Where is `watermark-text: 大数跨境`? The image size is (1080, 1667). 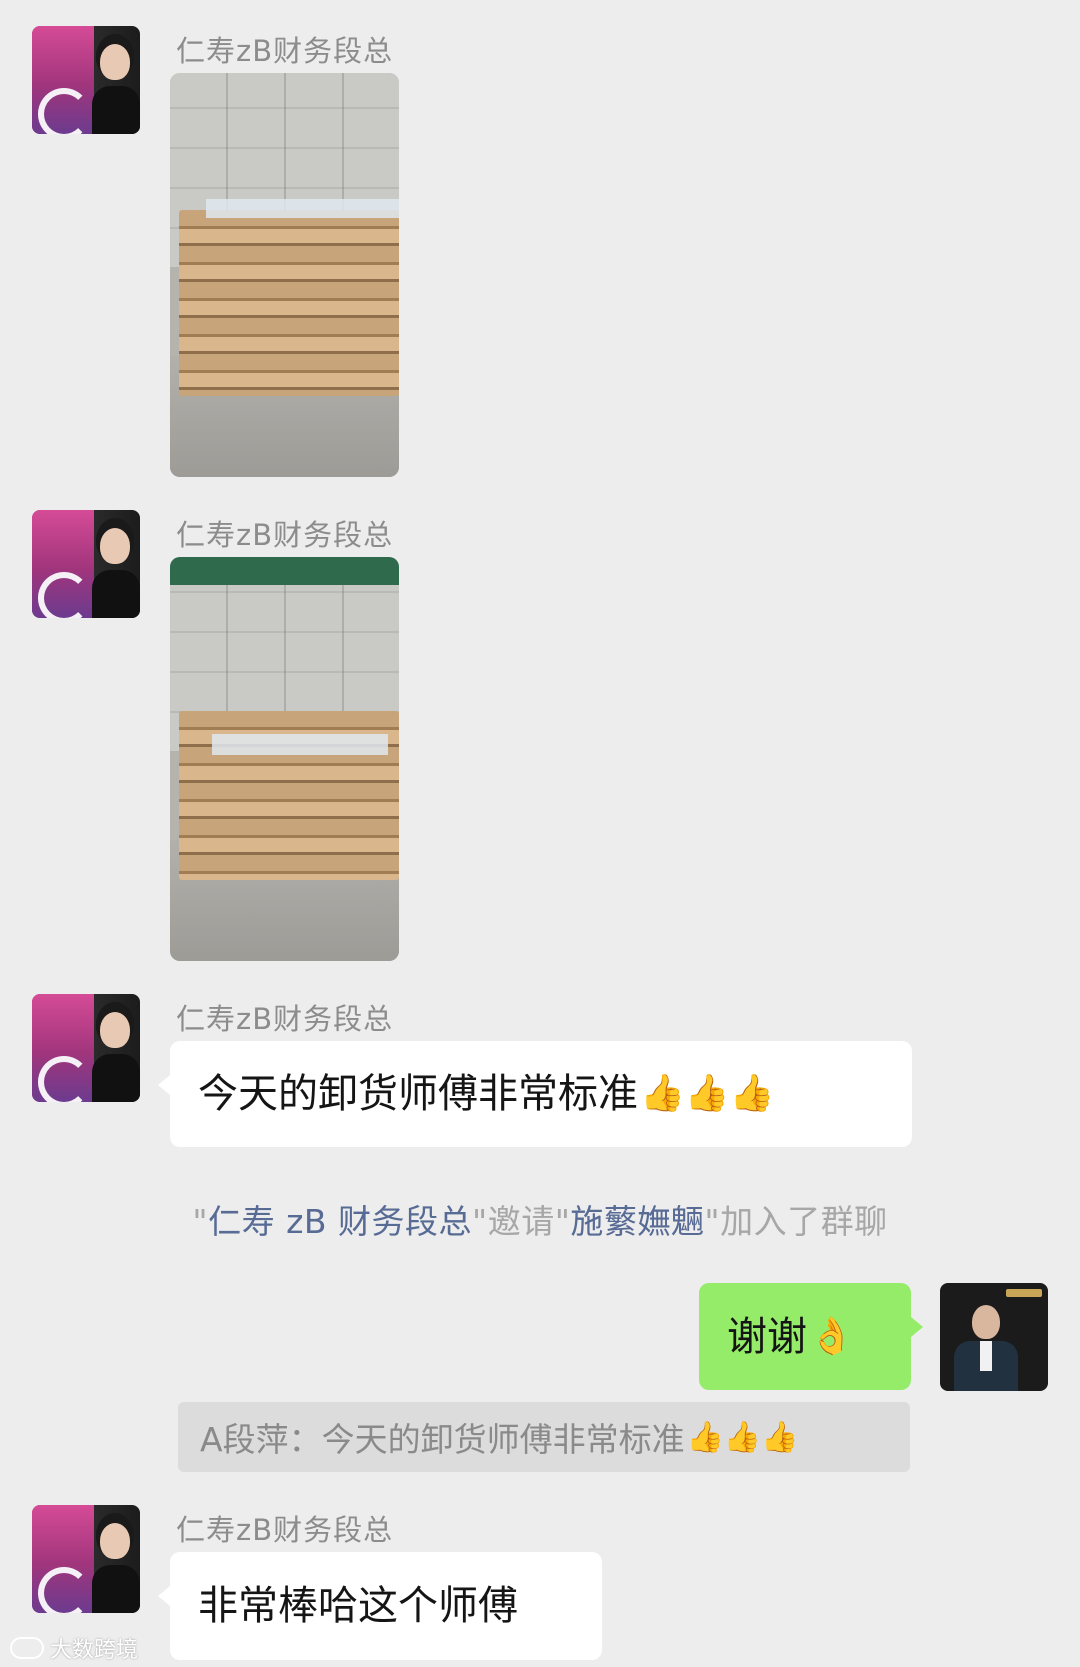 watermark-text: 大数跨境 is located at coordinates (94, 1650).